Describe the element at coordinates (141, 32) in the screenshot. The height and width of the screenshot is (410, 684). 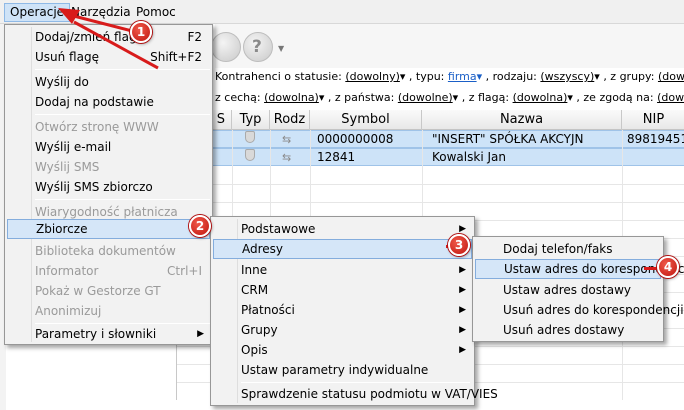
I see `step-badge-1: 1` at that location.